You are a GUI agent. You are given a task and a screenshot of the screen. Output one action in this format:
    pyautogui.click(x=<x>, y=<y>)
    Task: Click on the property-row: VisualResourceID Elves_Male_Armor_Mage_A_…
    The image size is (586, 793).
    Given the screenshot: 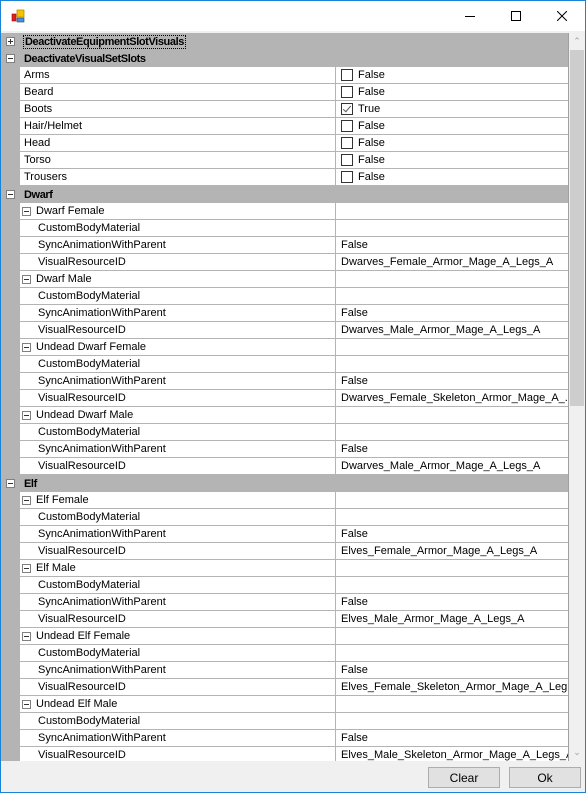 What is the action you would take?
    pyautogui.click(x=284, y=619)
    